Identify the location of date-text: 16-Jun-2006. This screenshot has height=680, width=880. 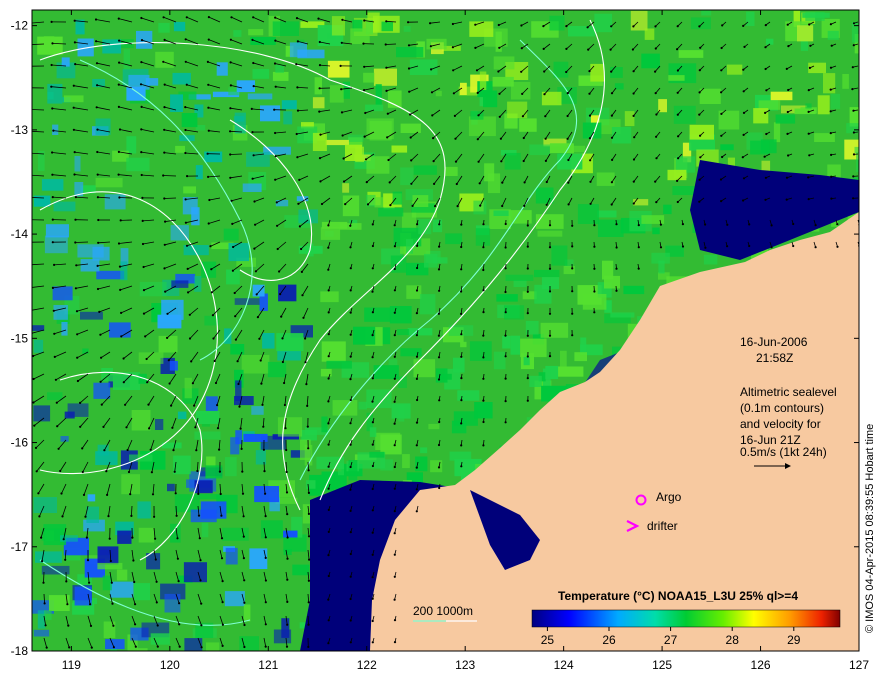
(774, 342).